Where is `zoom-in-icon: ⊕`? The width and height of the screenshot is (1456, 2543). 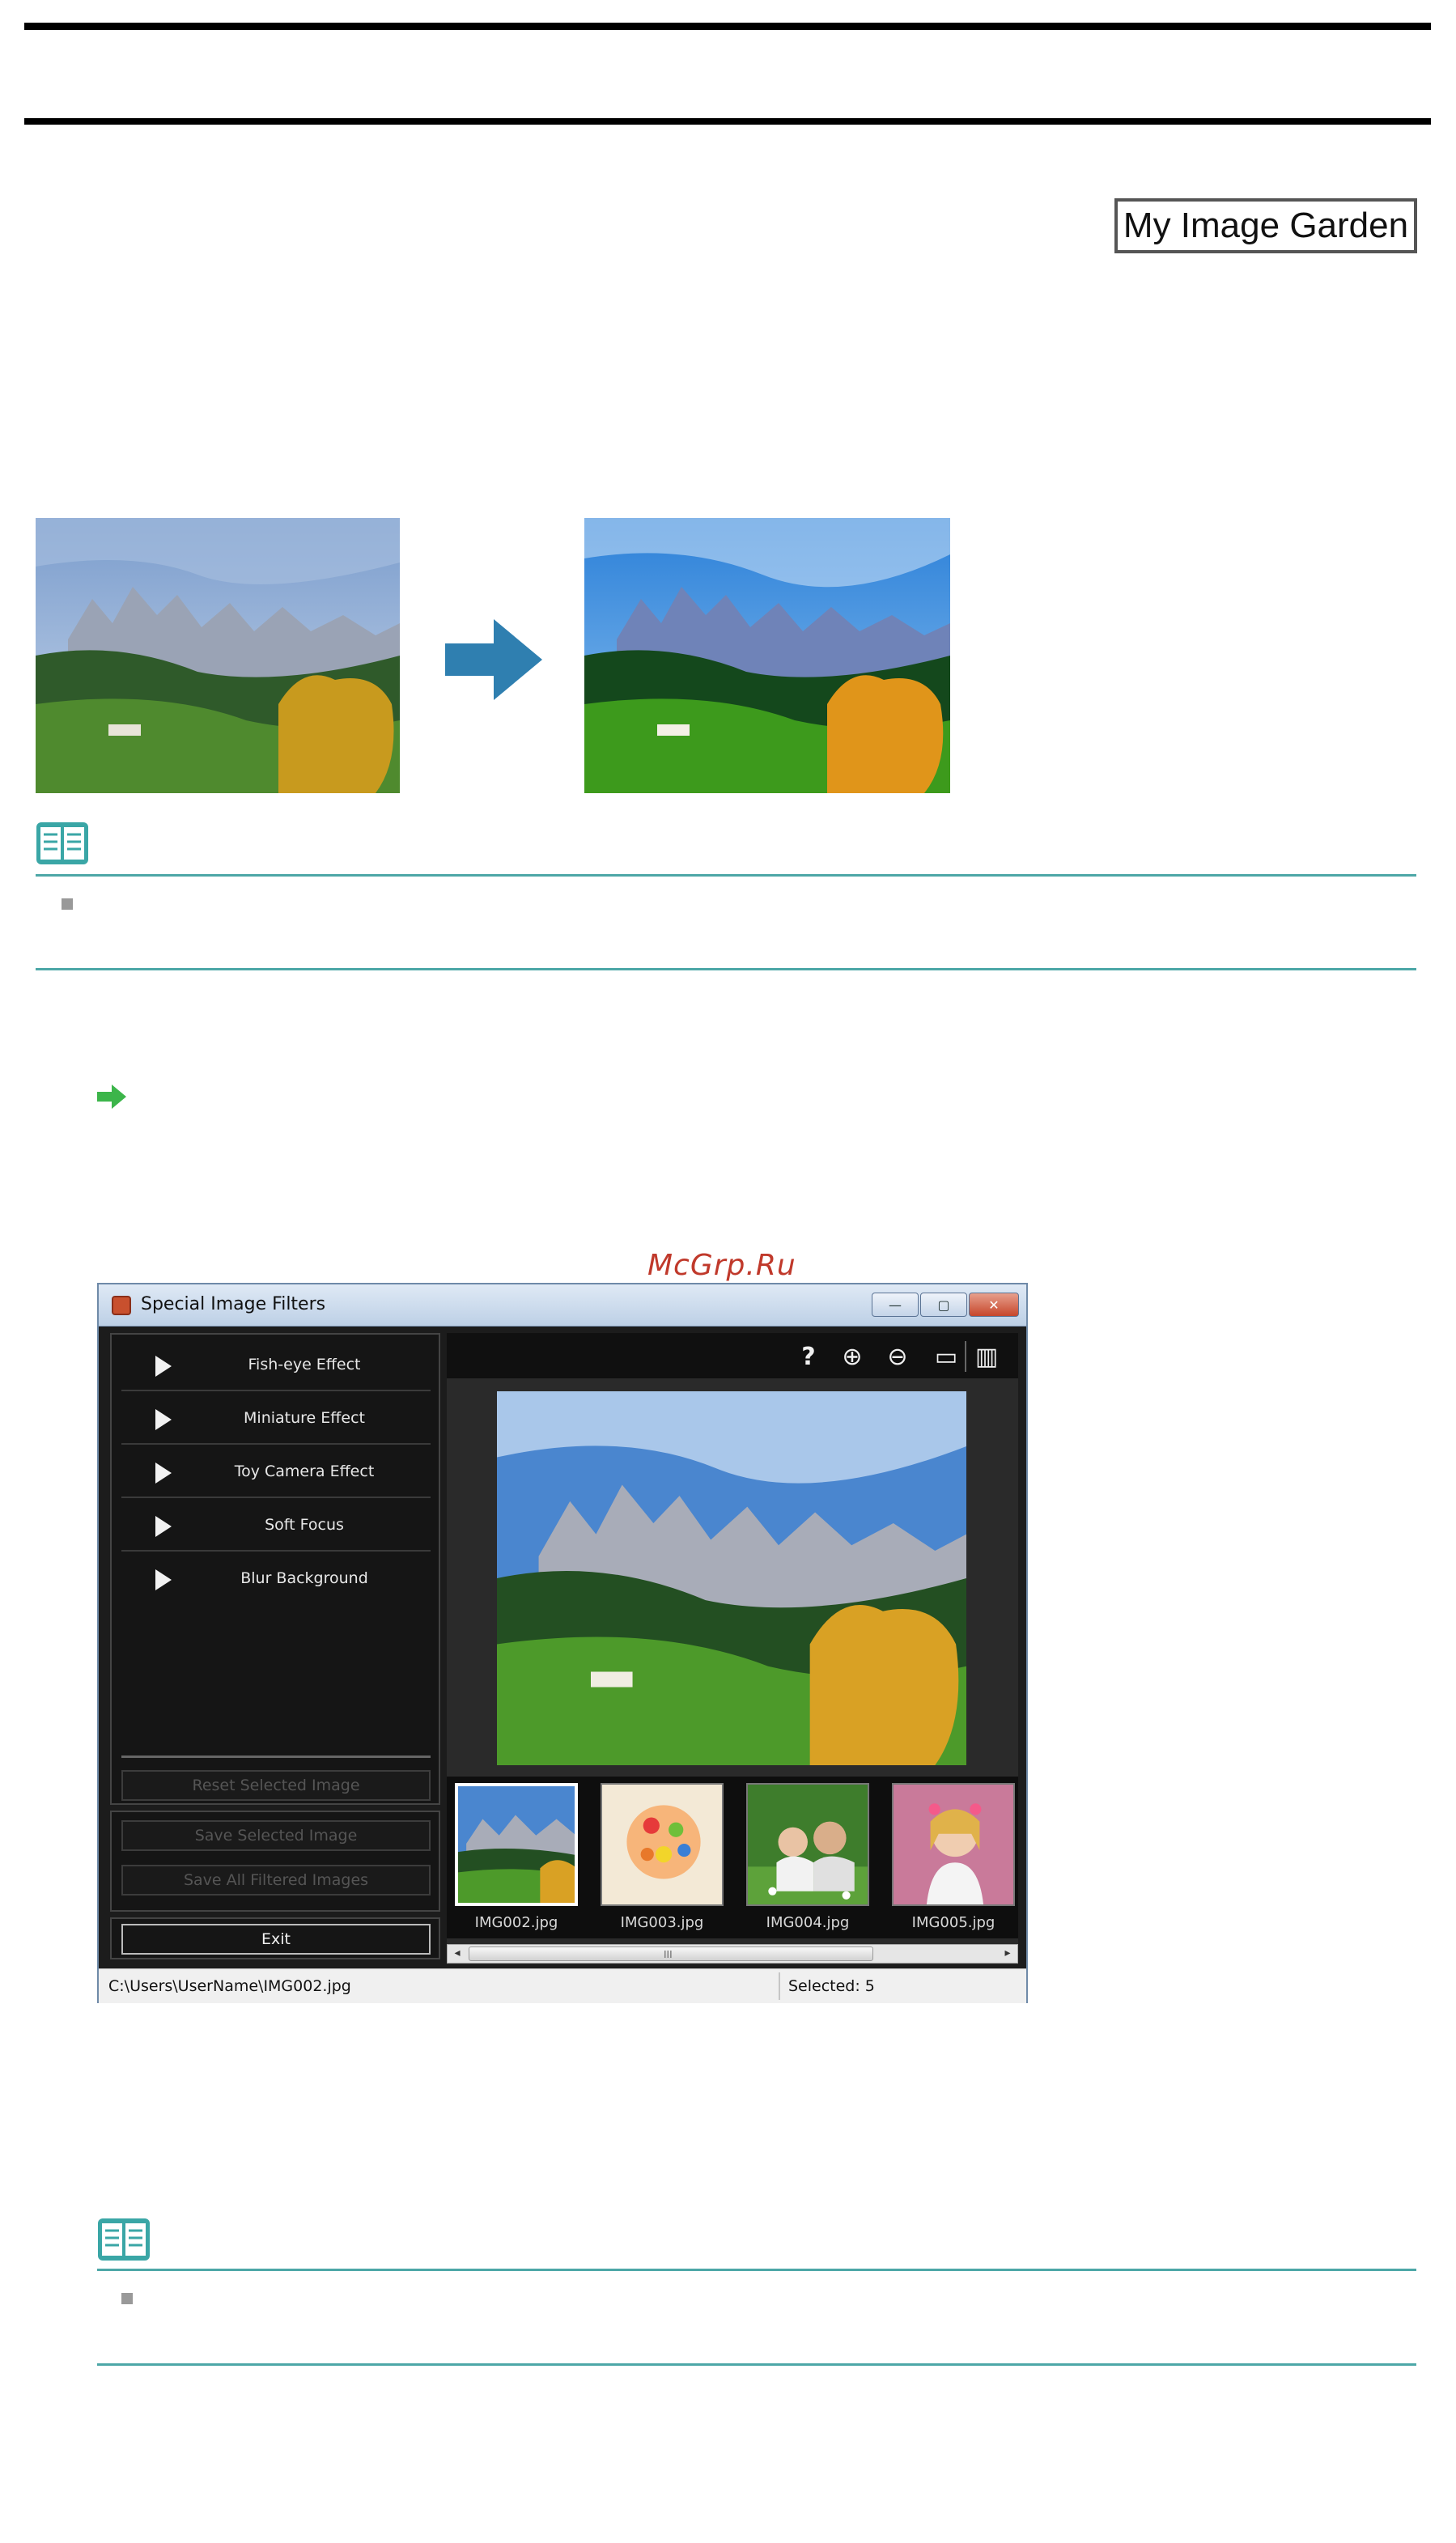
zoom-in-icon: ⊕ is located at coordinates (852, 1357).